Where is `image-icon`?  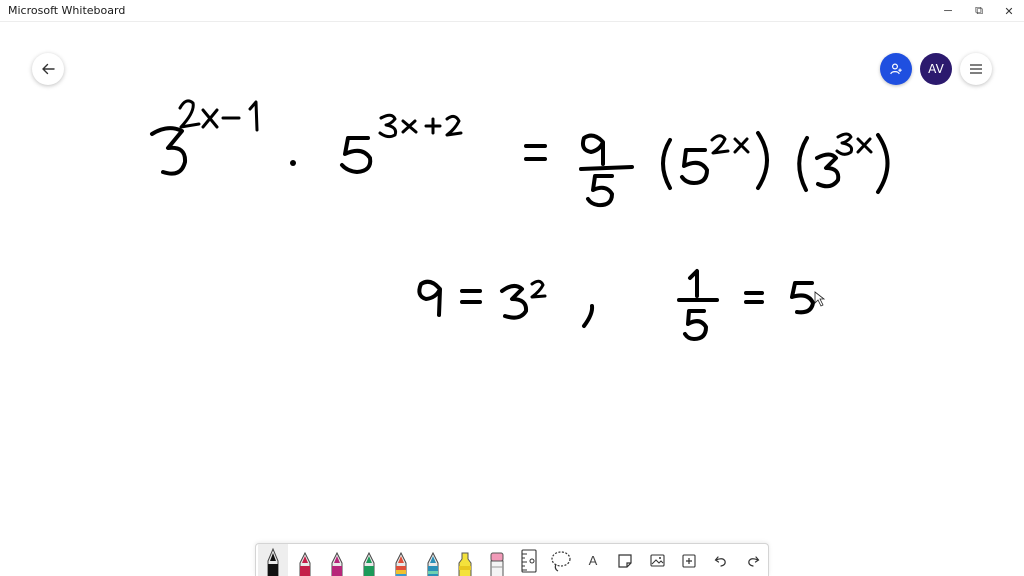
image-icon is located at coordinates (657, 560).